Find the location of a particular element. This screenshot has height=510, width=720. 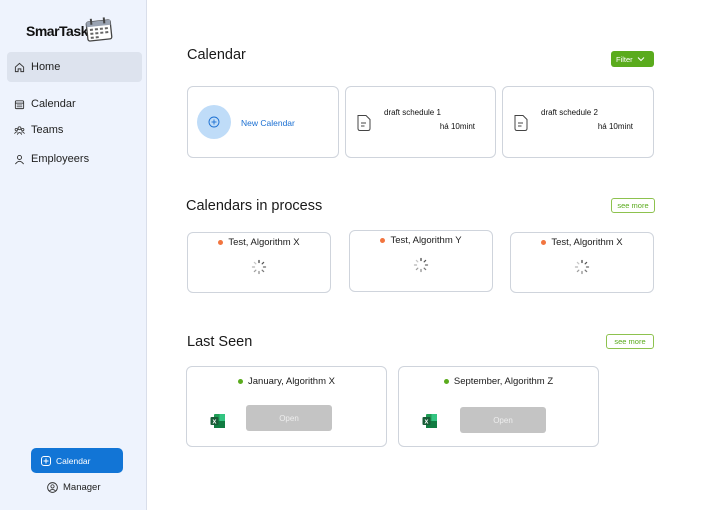

home-icon is located at coordinates (19, 67).